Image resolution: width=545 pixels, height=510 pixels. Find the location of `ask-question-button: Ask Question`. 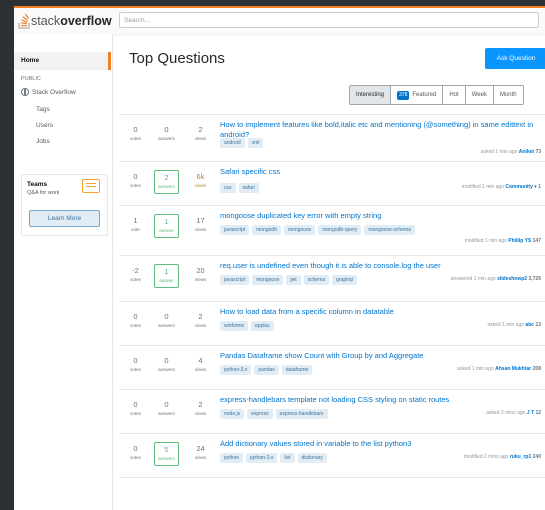

ask-question-button: Ask Question is located at coordinates (515, 58).